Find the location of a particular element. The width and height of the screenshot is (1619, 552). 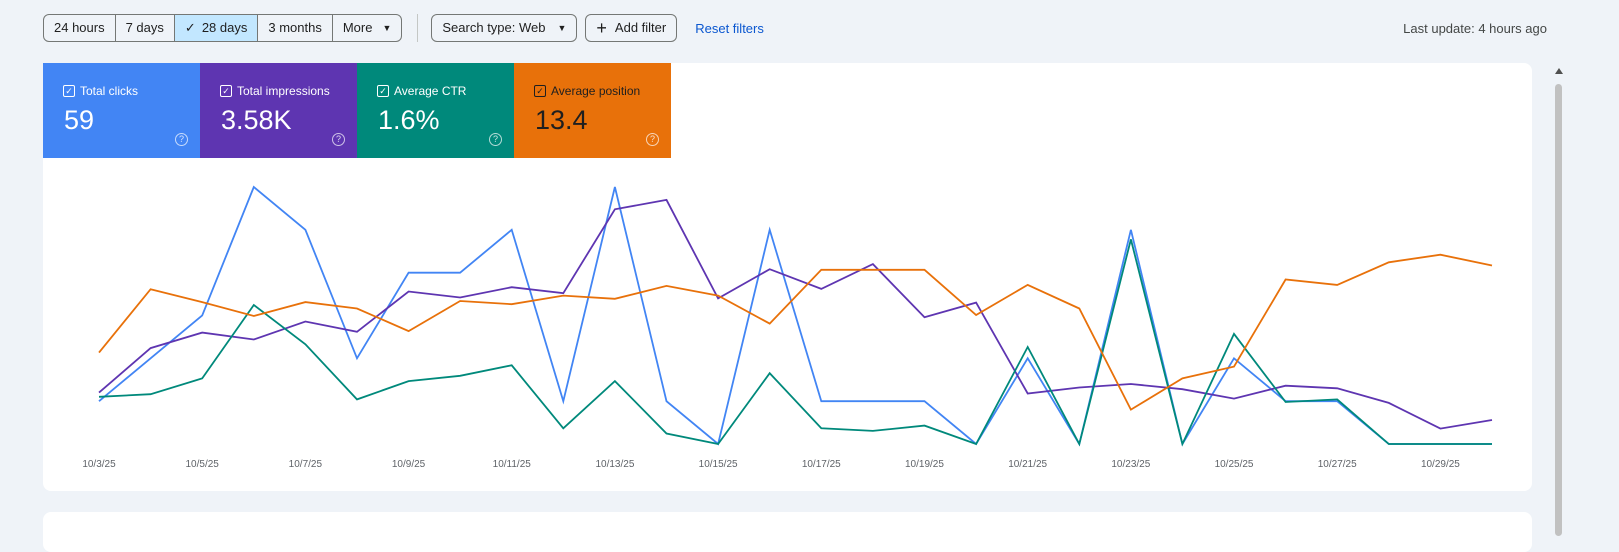

x-tick-label: 10/7/25 is located at coordinates (306, 464).